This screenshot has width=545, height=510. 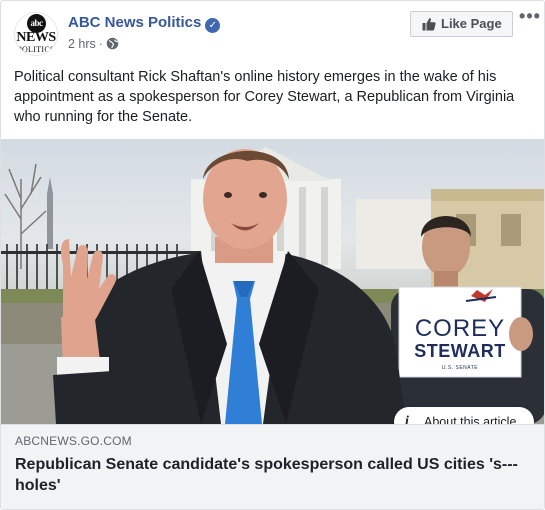 I want to click on like-page-button: Like Page, so click(x=461, y=24).